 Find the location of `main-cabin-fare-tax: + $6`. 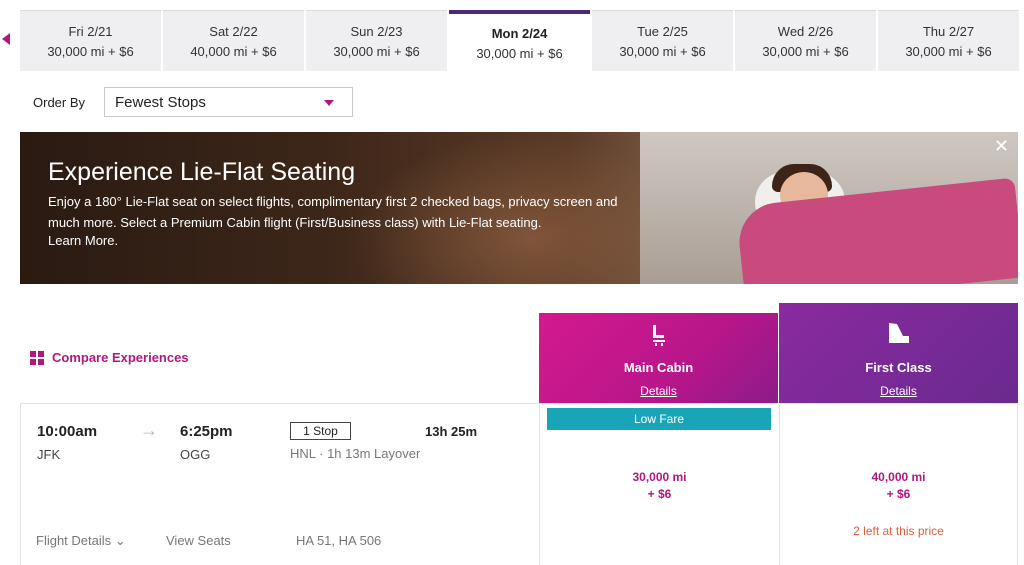

main-cabin-fare-tax: + $6 is located at coordinates (659, 494).